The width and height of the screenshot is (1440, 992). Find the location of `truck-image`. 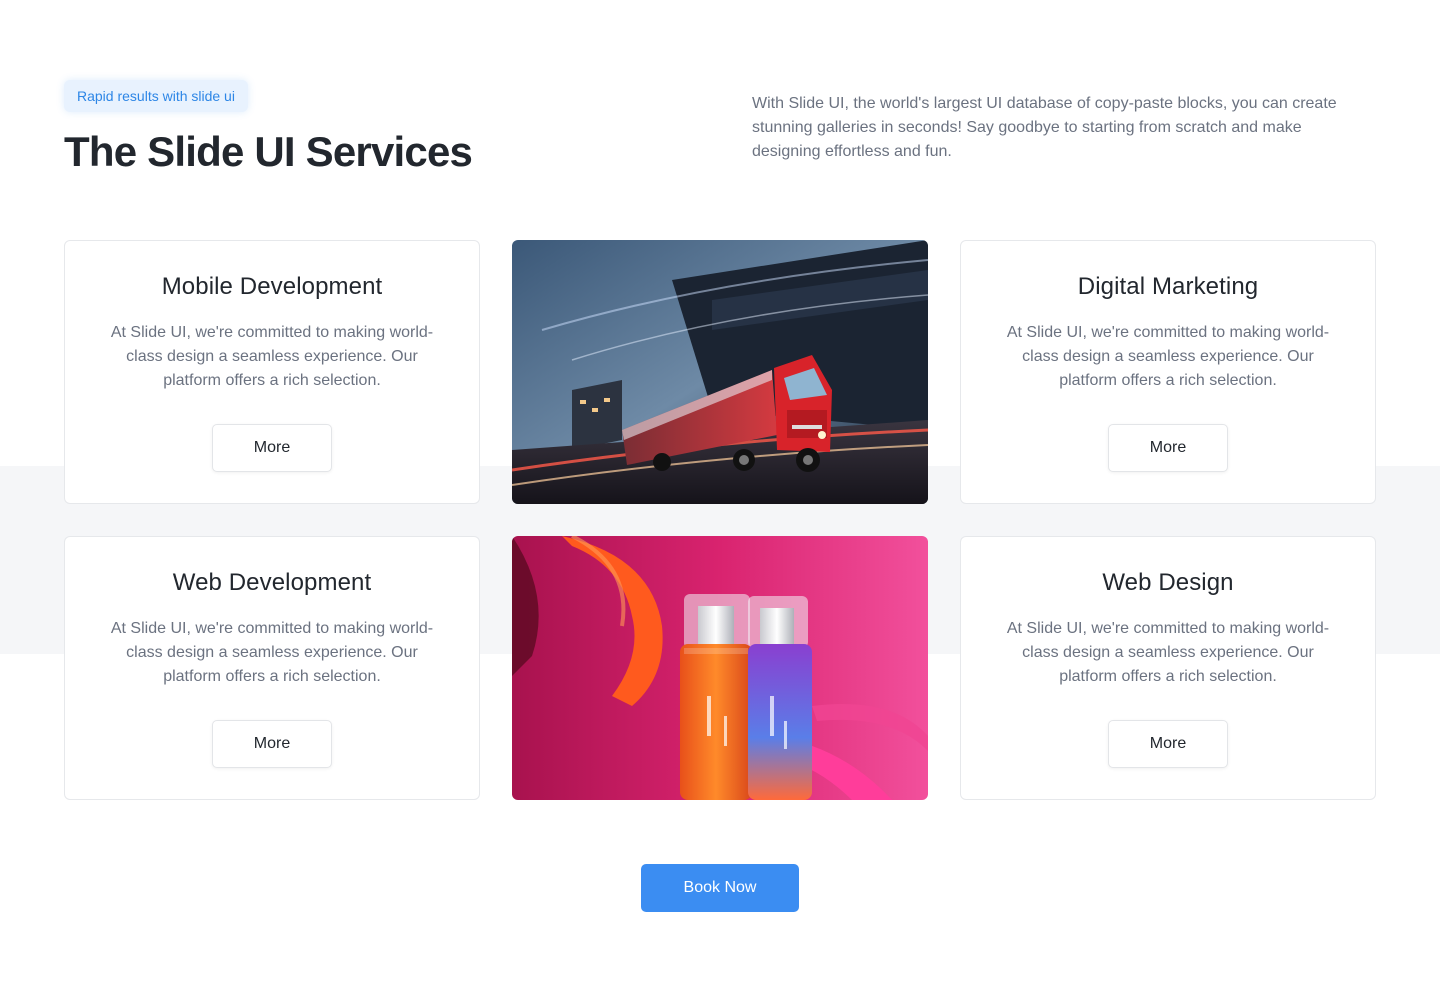

truck-image is located at coordinates (720, 372).